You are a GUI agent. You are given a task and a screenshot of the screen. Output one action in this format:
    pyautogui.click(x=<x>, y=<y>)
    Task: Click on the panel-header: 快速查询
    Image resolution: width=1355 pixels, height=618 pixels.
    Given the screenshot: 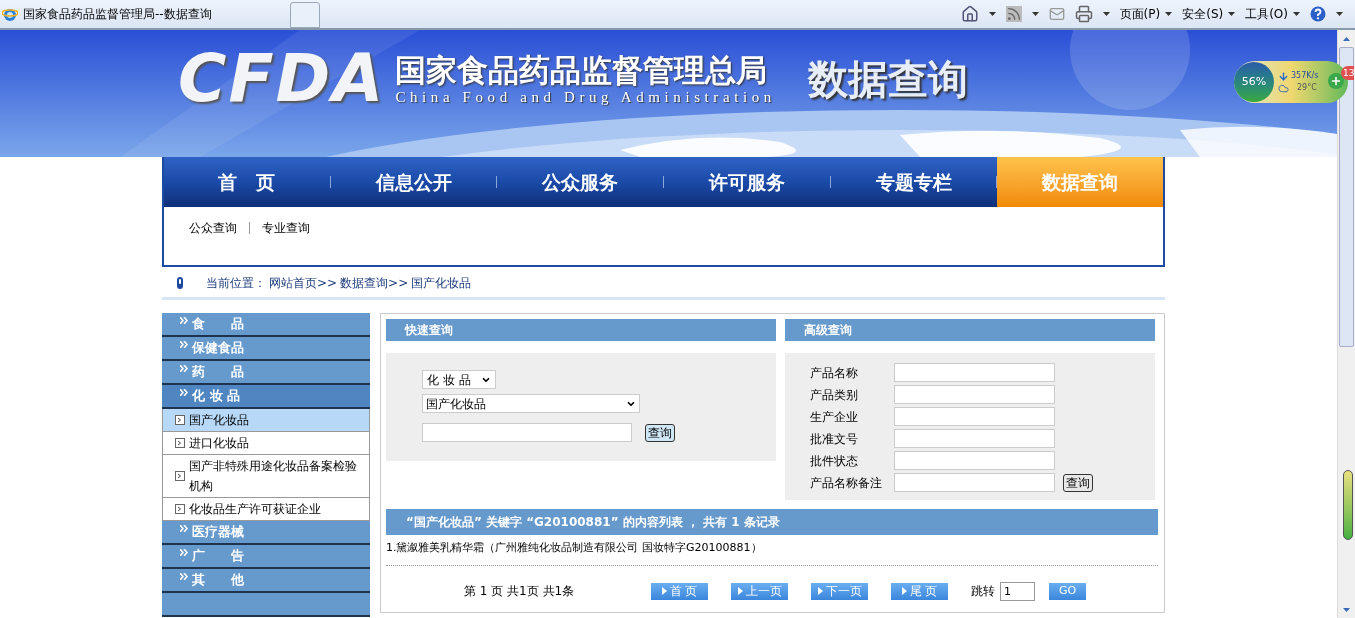 What is the action you would take?
    pyautogui.click(x=581, y=330)
    